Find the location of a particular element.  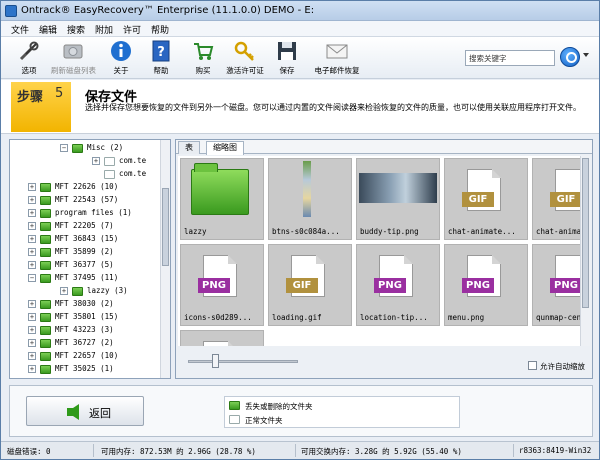

help-book-icon: ? is located at coordinates (161, 51).